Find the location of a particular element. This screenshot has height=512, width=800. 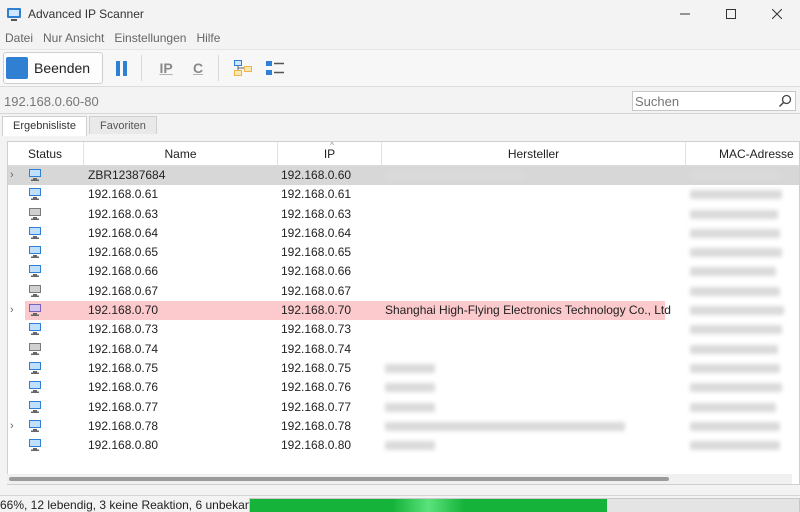

cell-name: 192.168.0.77 is located at coordinates (123, 406).